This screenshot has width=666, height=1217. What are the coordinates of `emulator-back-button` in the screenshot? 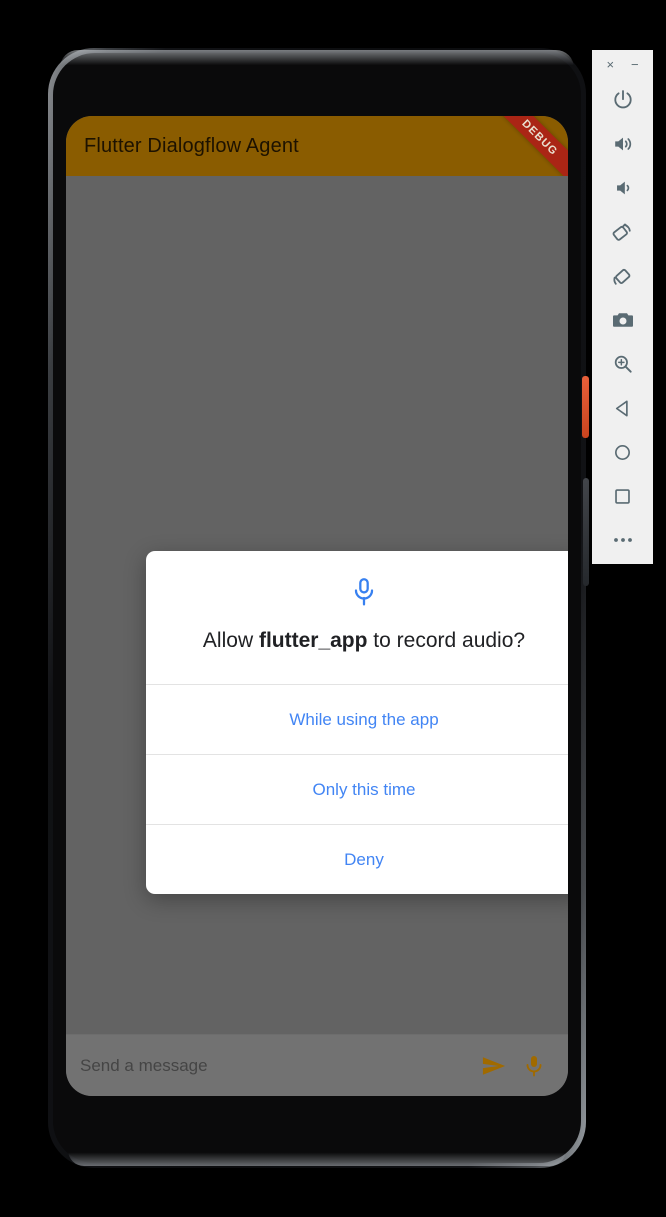 It's located at (622, 408).